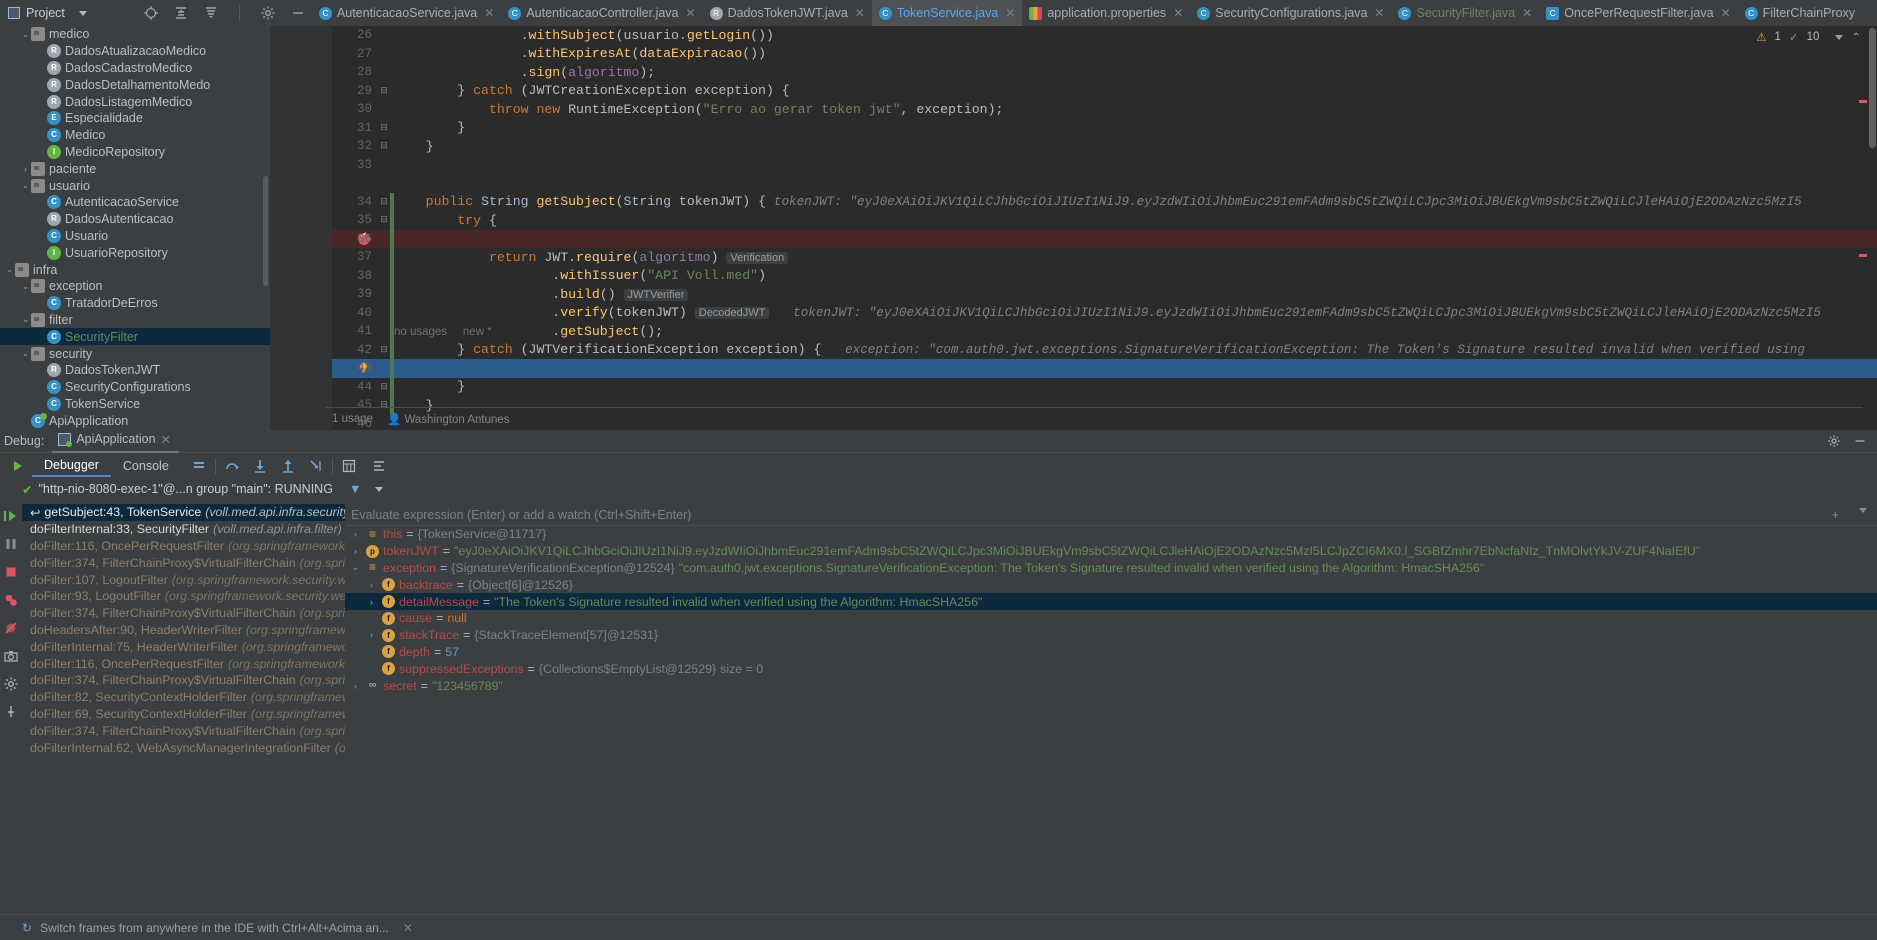  What do you see at coordinates (1111, 652) in the screenshot?
I see `variable-row: f depth = 57` at bounding box center [1111, 652].